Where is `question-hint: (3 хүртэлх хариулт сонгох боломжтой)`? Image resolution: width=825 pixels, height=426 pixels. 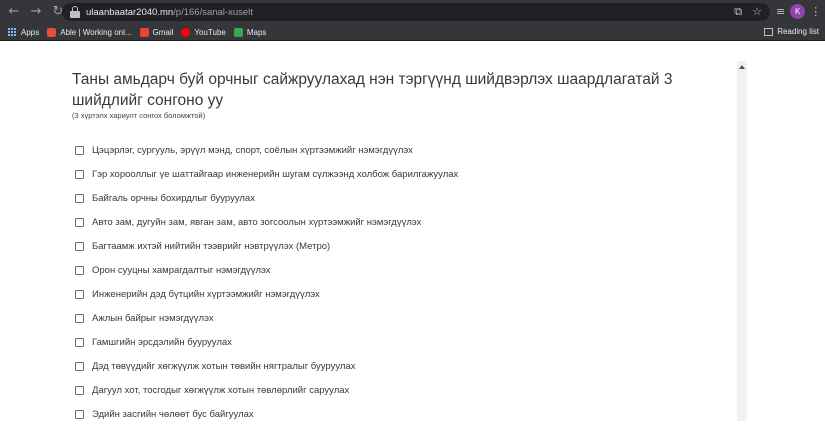
question-hint: (3 хүртэлх хариулт сонгох боломжтой) is located at coordinates (139, 115).